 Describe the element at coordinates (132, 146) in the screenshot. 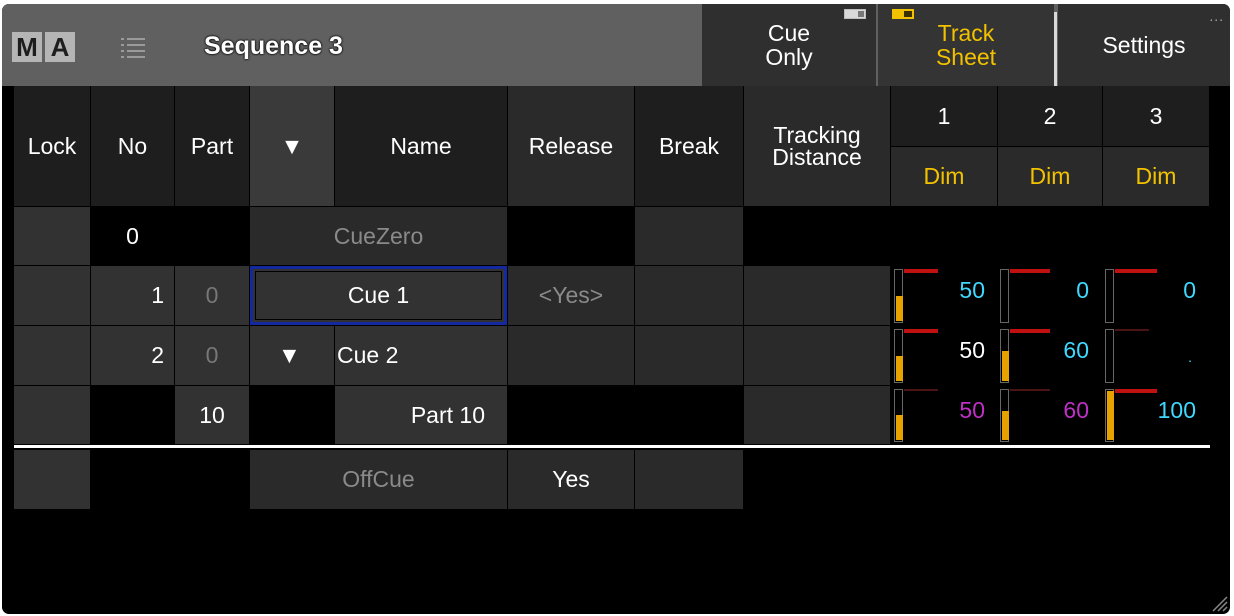

I see `column-header-no: No` at that location.